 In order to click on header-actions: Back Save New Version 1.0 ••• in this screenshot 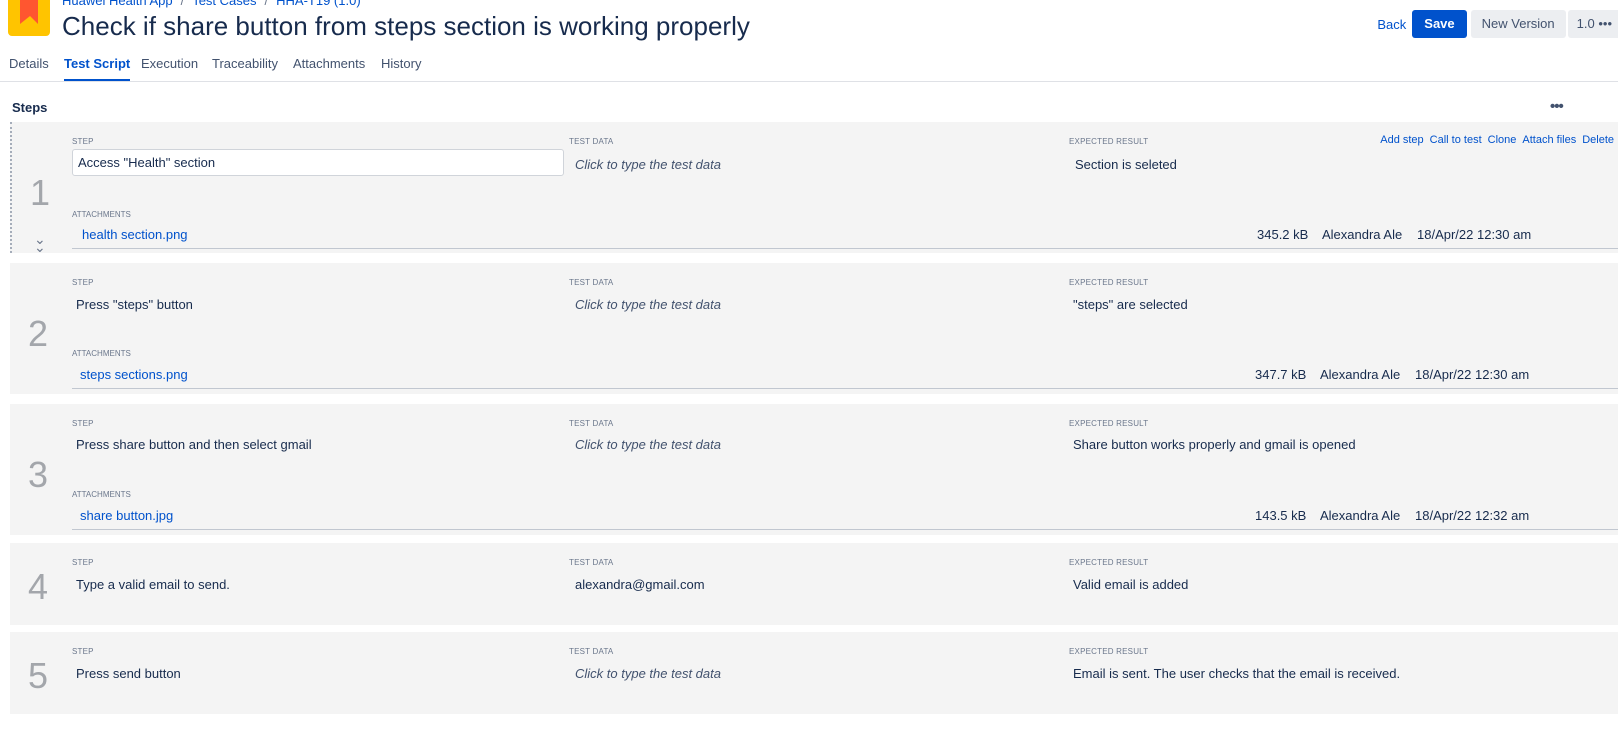, I will do `click(1497, 24)`.